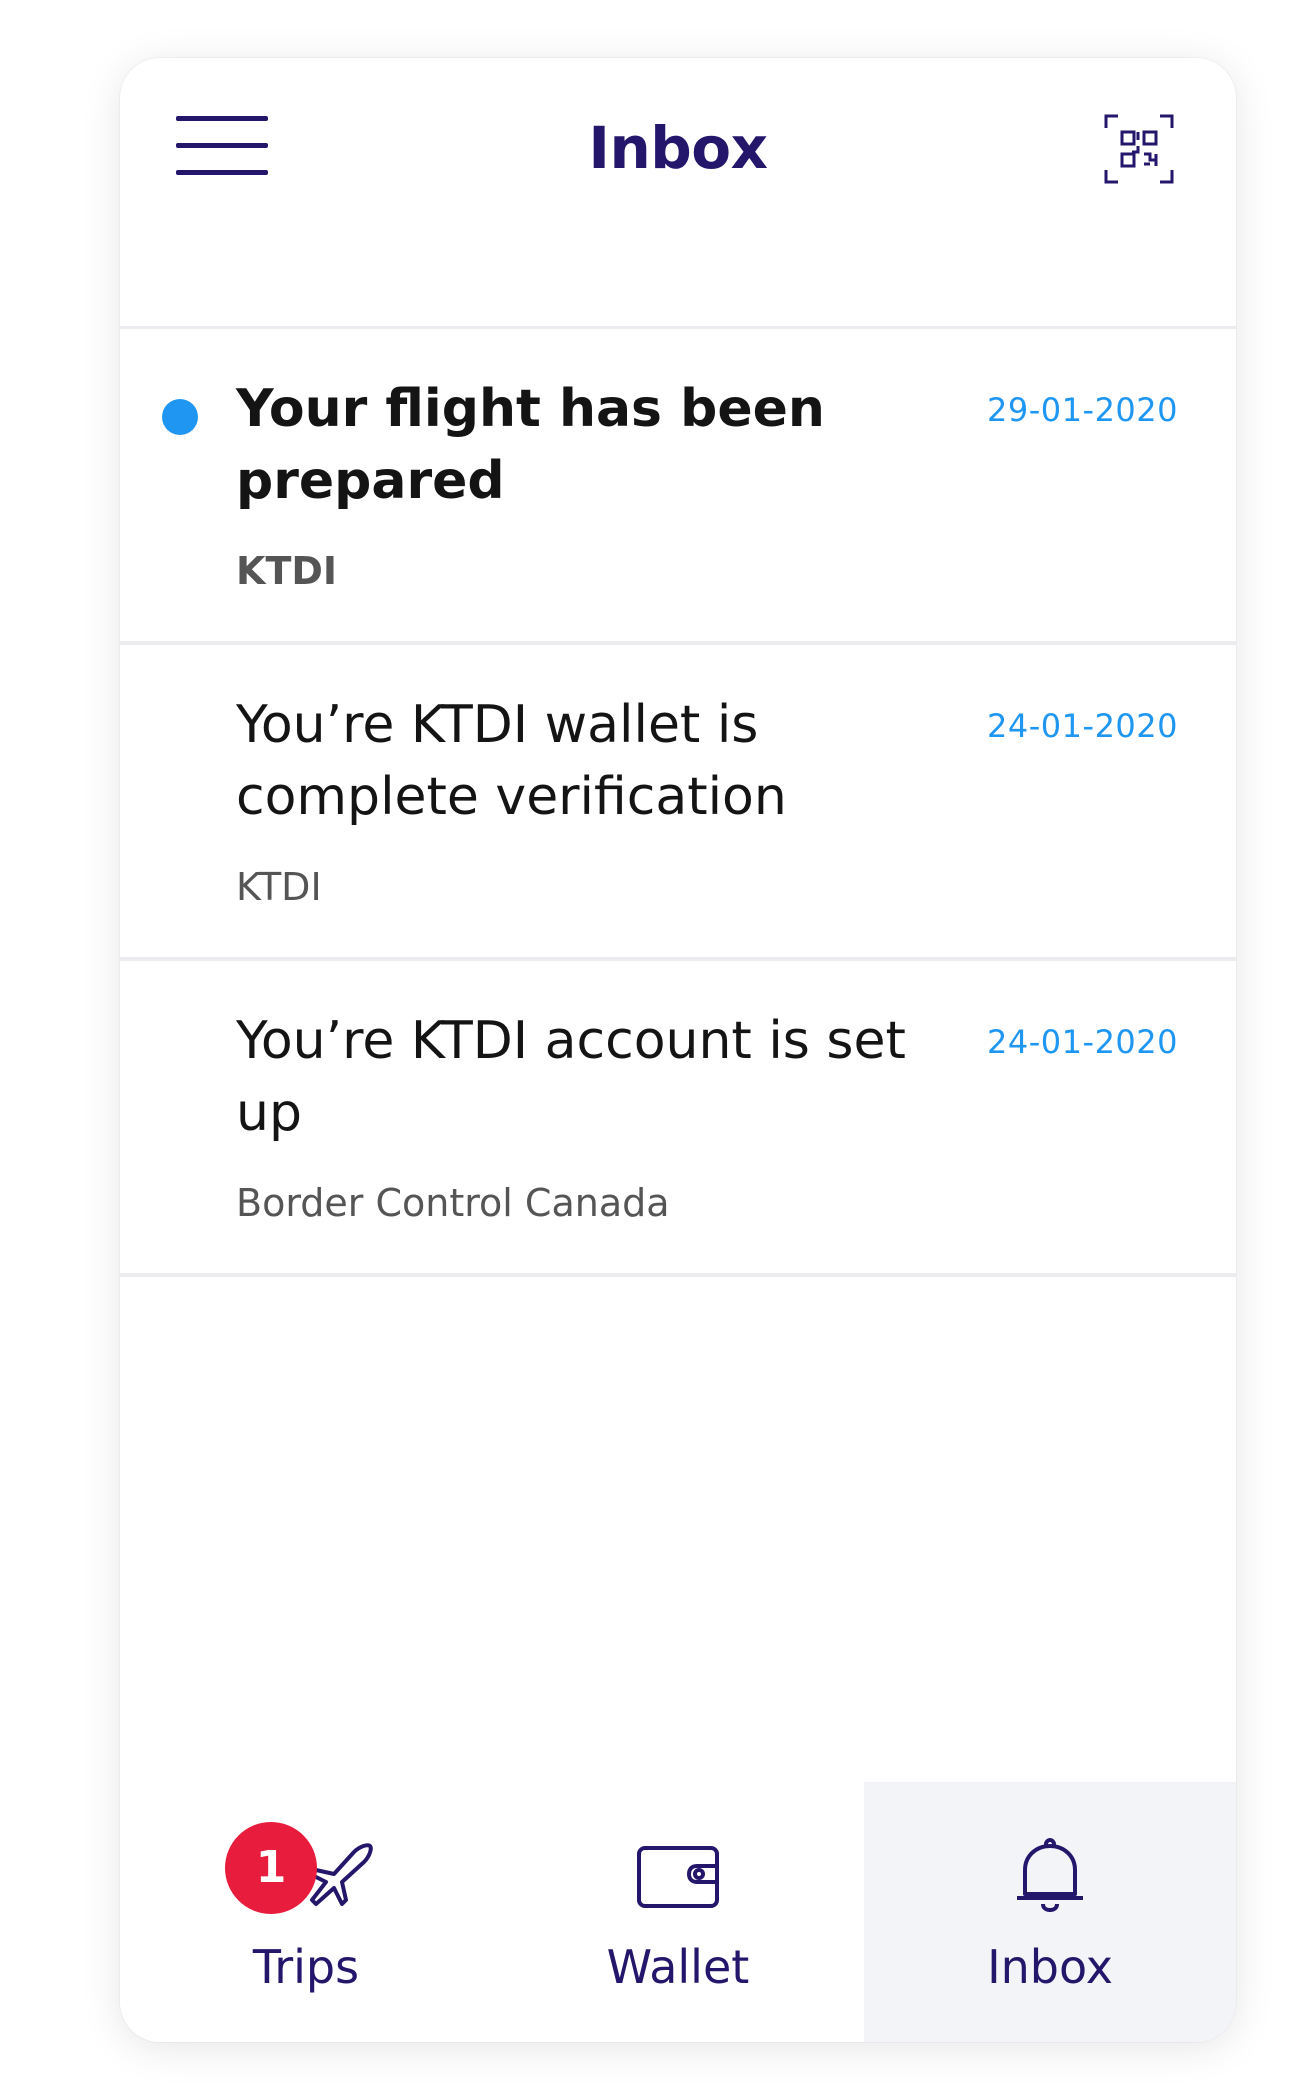 The image size is (1303, 2084). What do you see at coordinates (180, 417) in the screenshot?
I see `unread-dot` at bounding box center [180, 417].